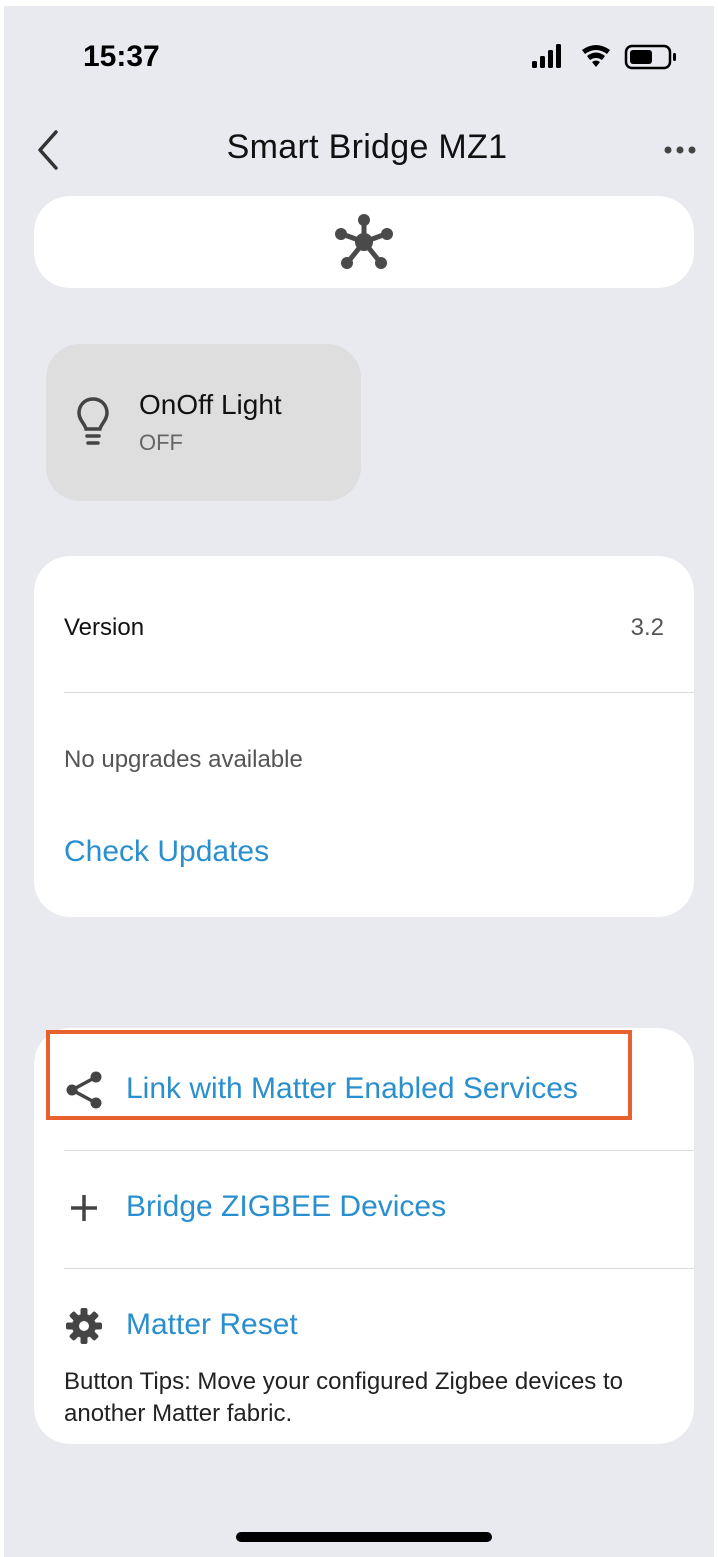 Image resolution: width=718 pixels, height=1557 pixels. I want to click on battery-icon, so click(650, 57).